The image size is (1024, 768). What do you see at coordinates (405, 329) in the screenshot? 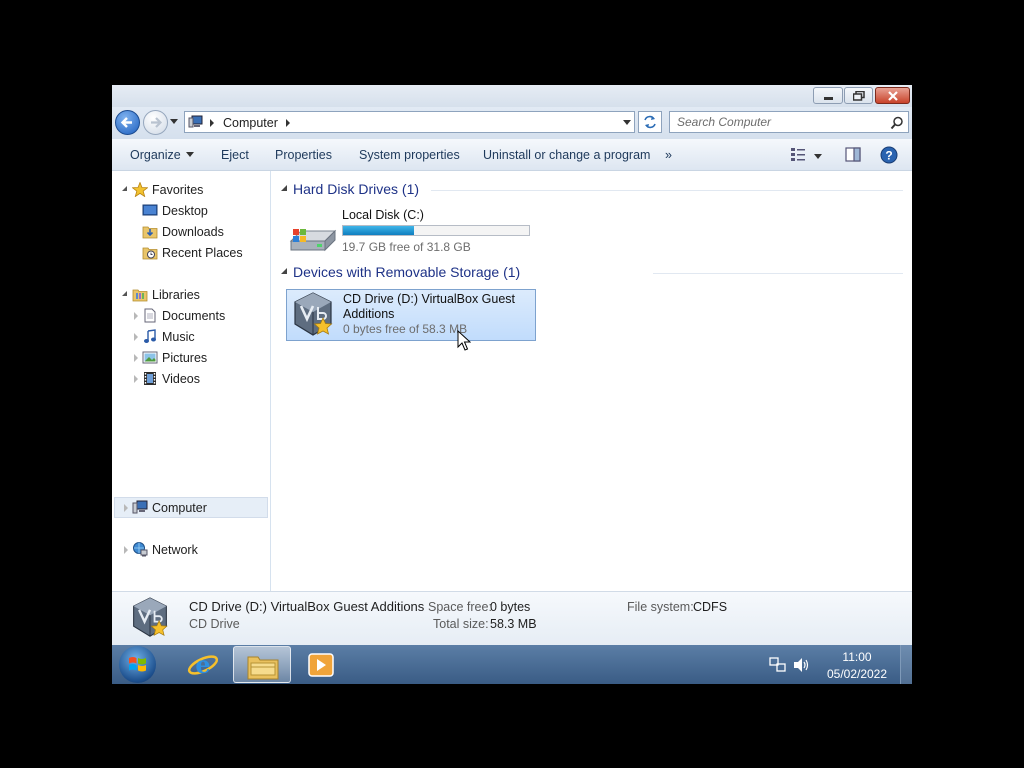
I see `drive-free-space: 0 bytes free of 58.3 MB` at bounding box center [405, 329].